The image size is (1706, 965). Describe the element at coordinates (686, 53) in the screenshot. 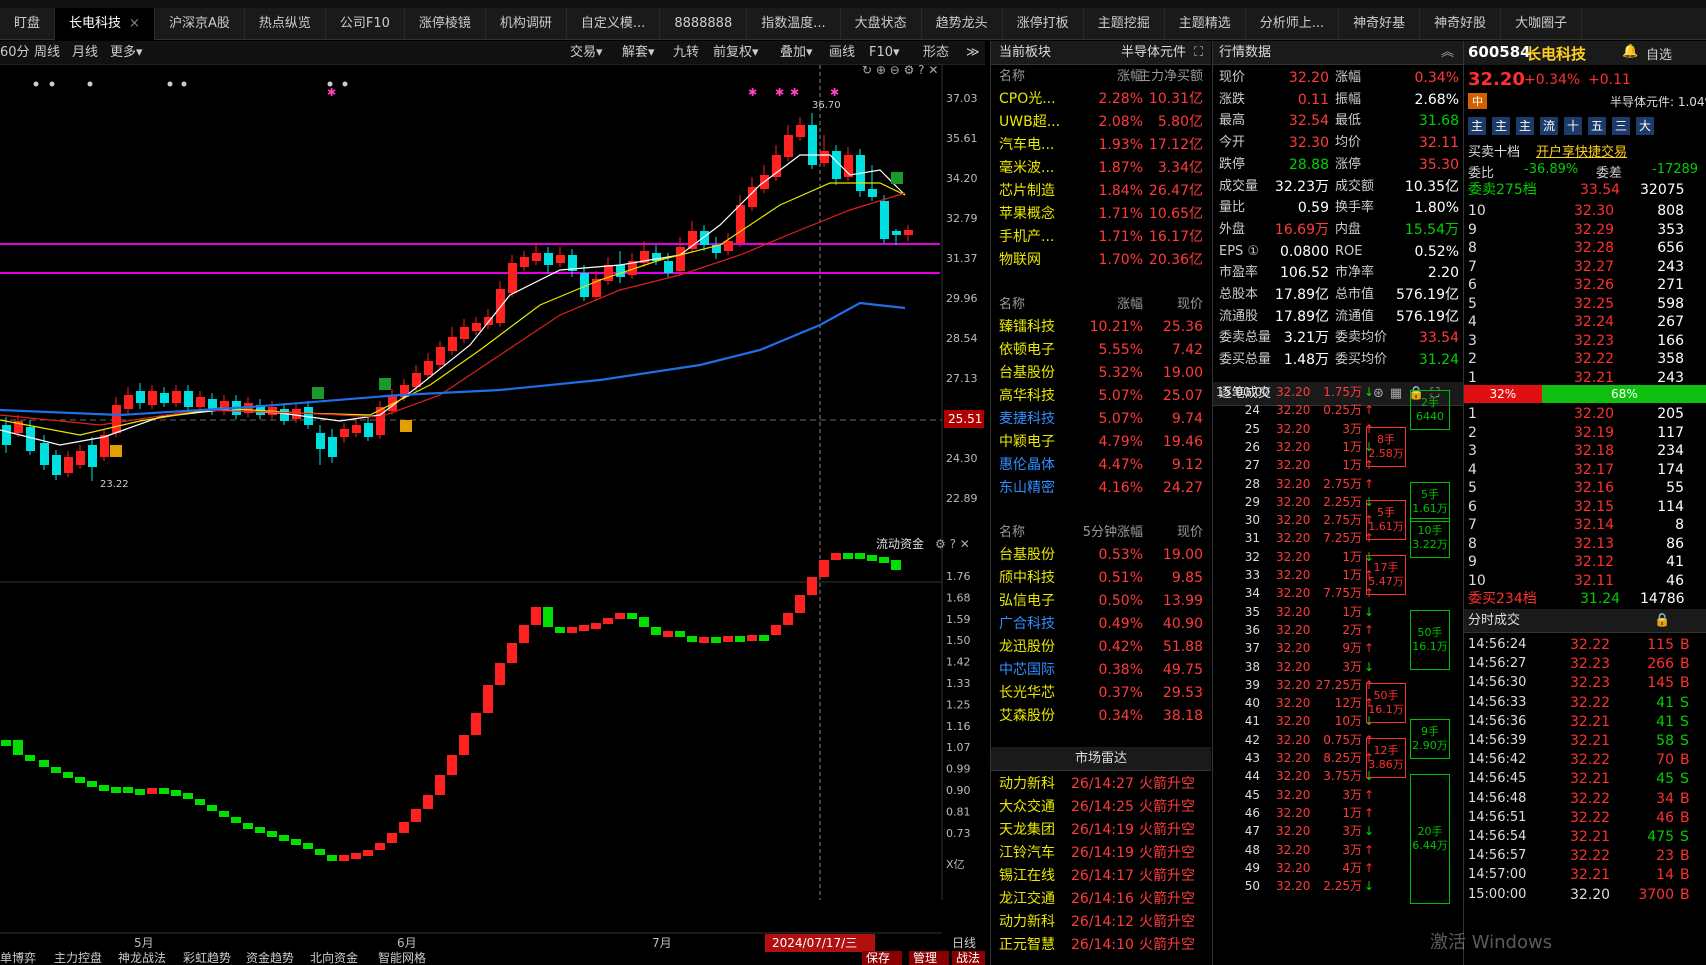

I see `toolbar-btn-right-2: 九转` at that location.